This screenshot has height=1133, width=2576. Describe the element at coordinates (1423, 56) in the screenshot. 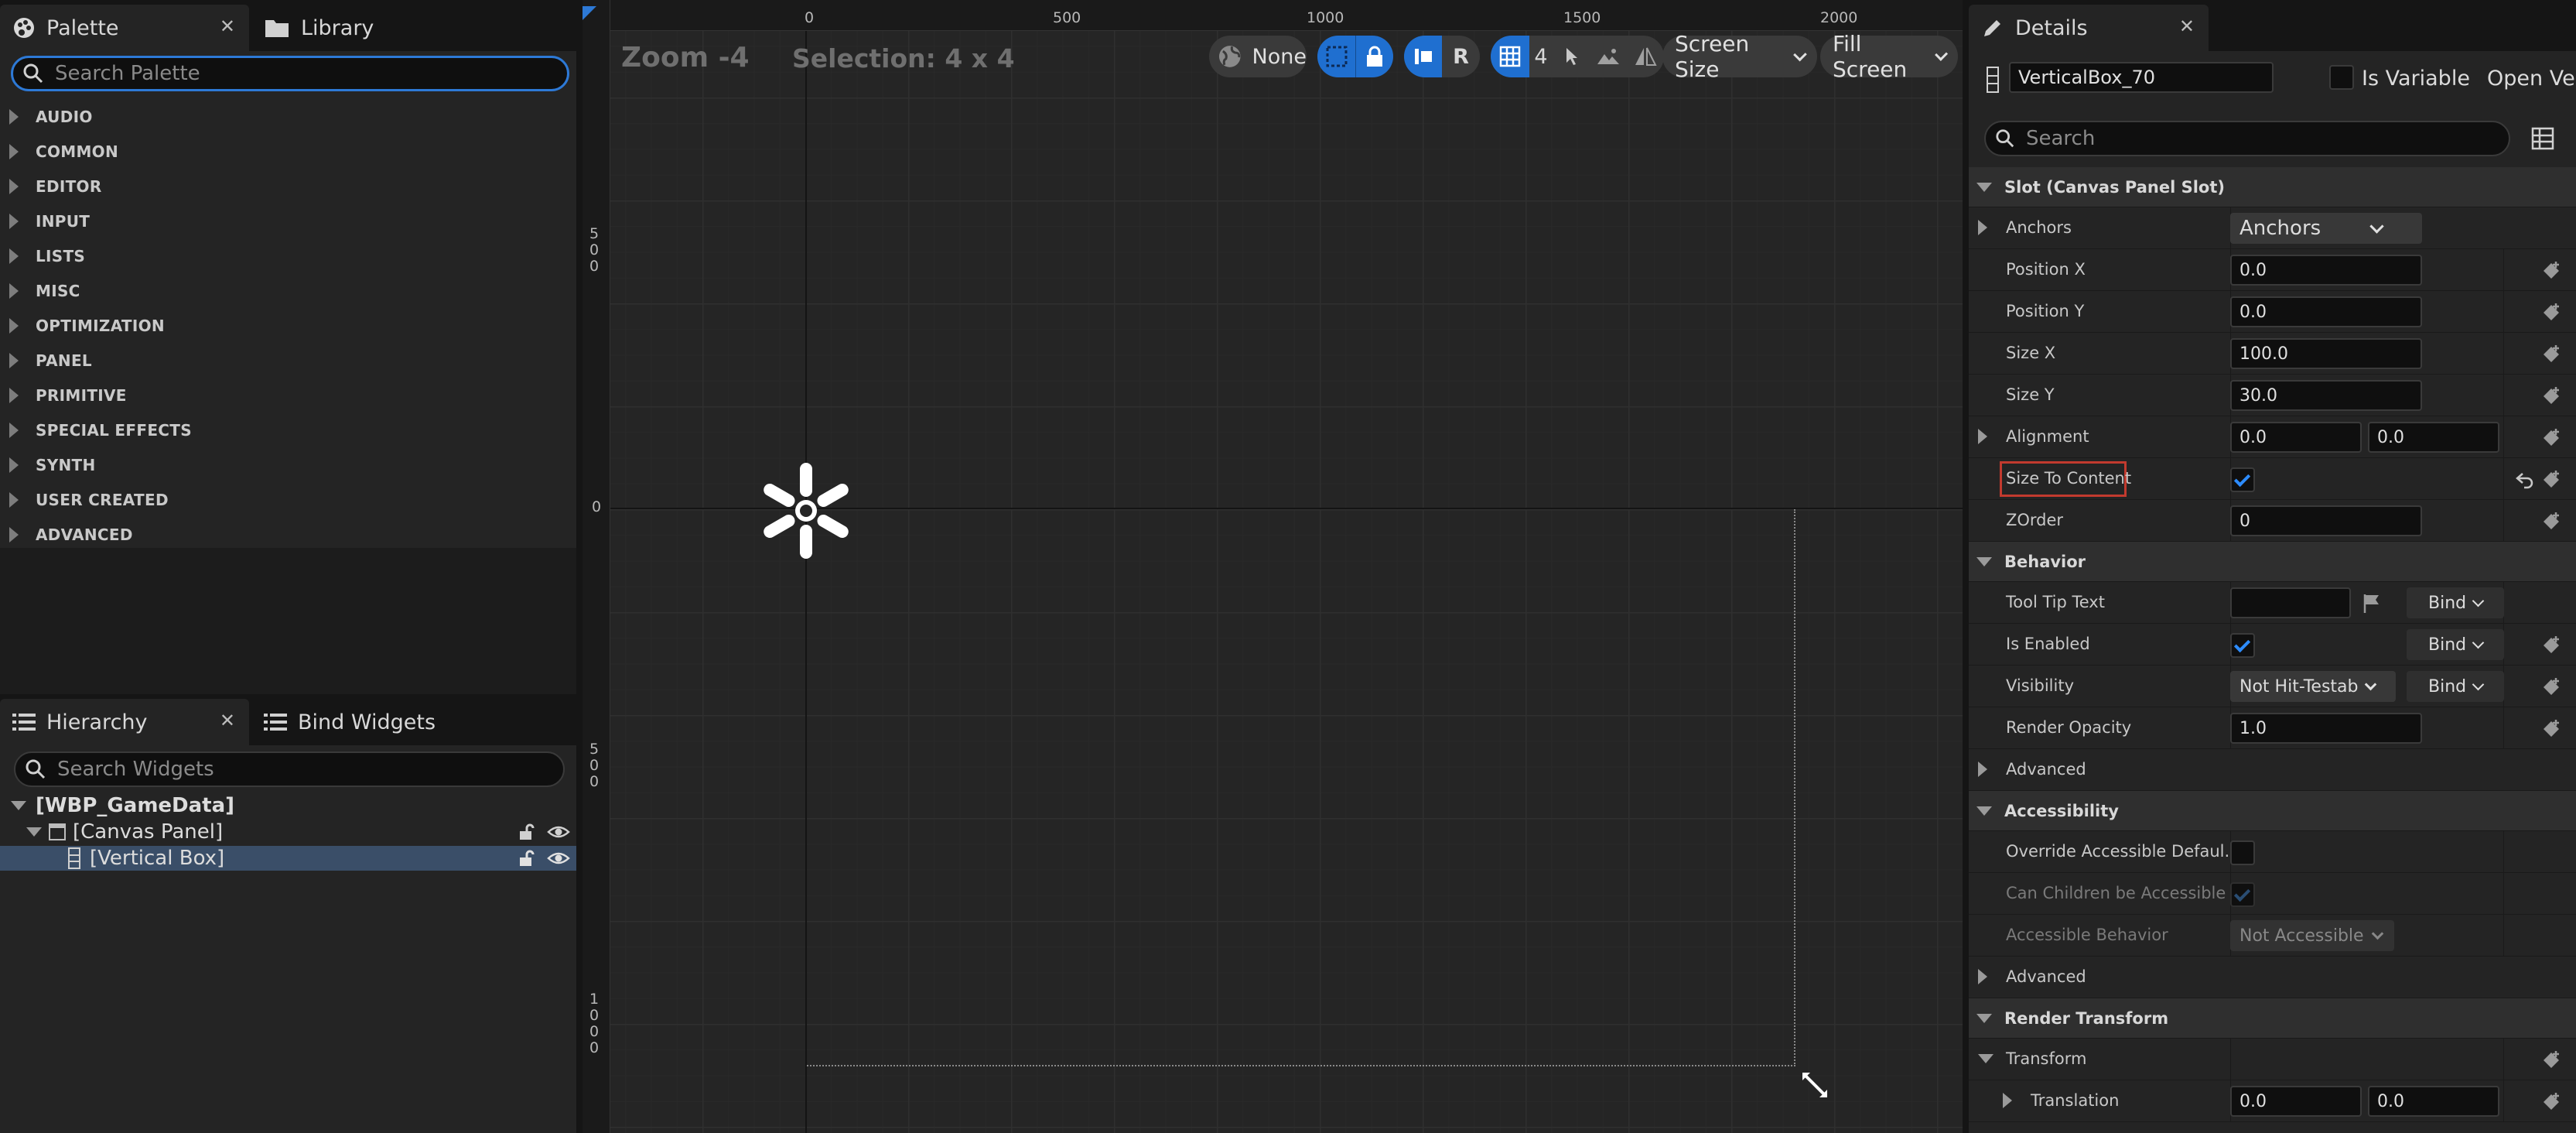

I see `layout-toggle` at that location.